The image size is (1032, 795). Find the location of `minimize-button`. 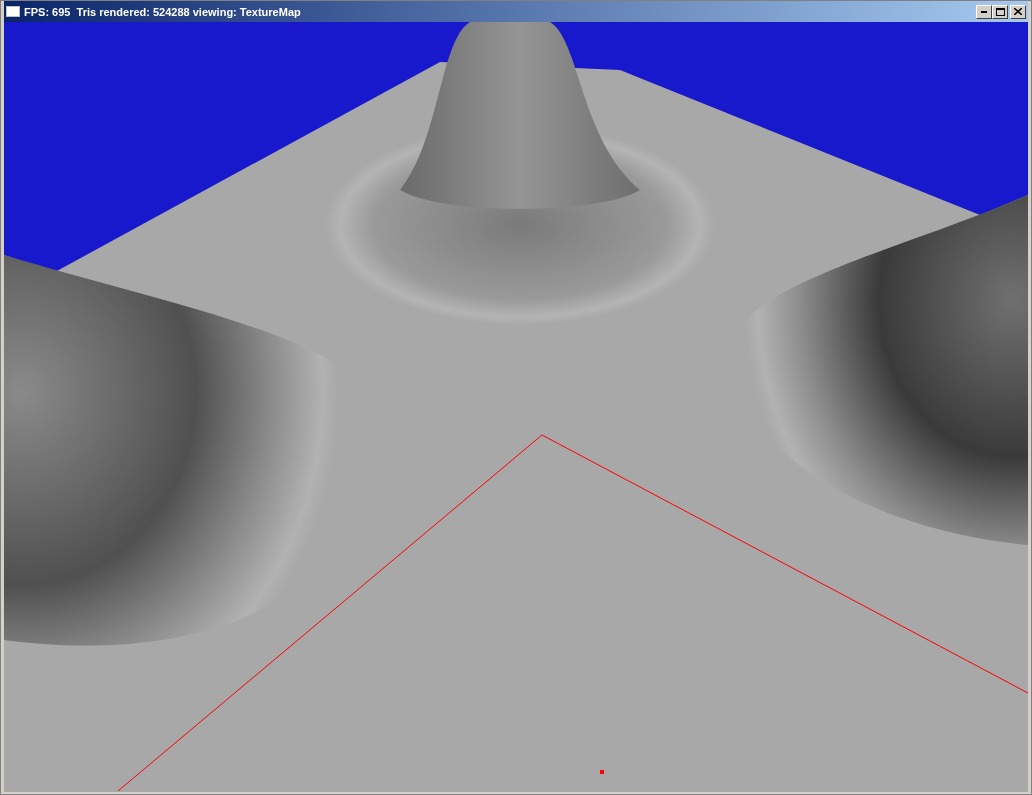

minimize-button is located at coordinates (984, 11).